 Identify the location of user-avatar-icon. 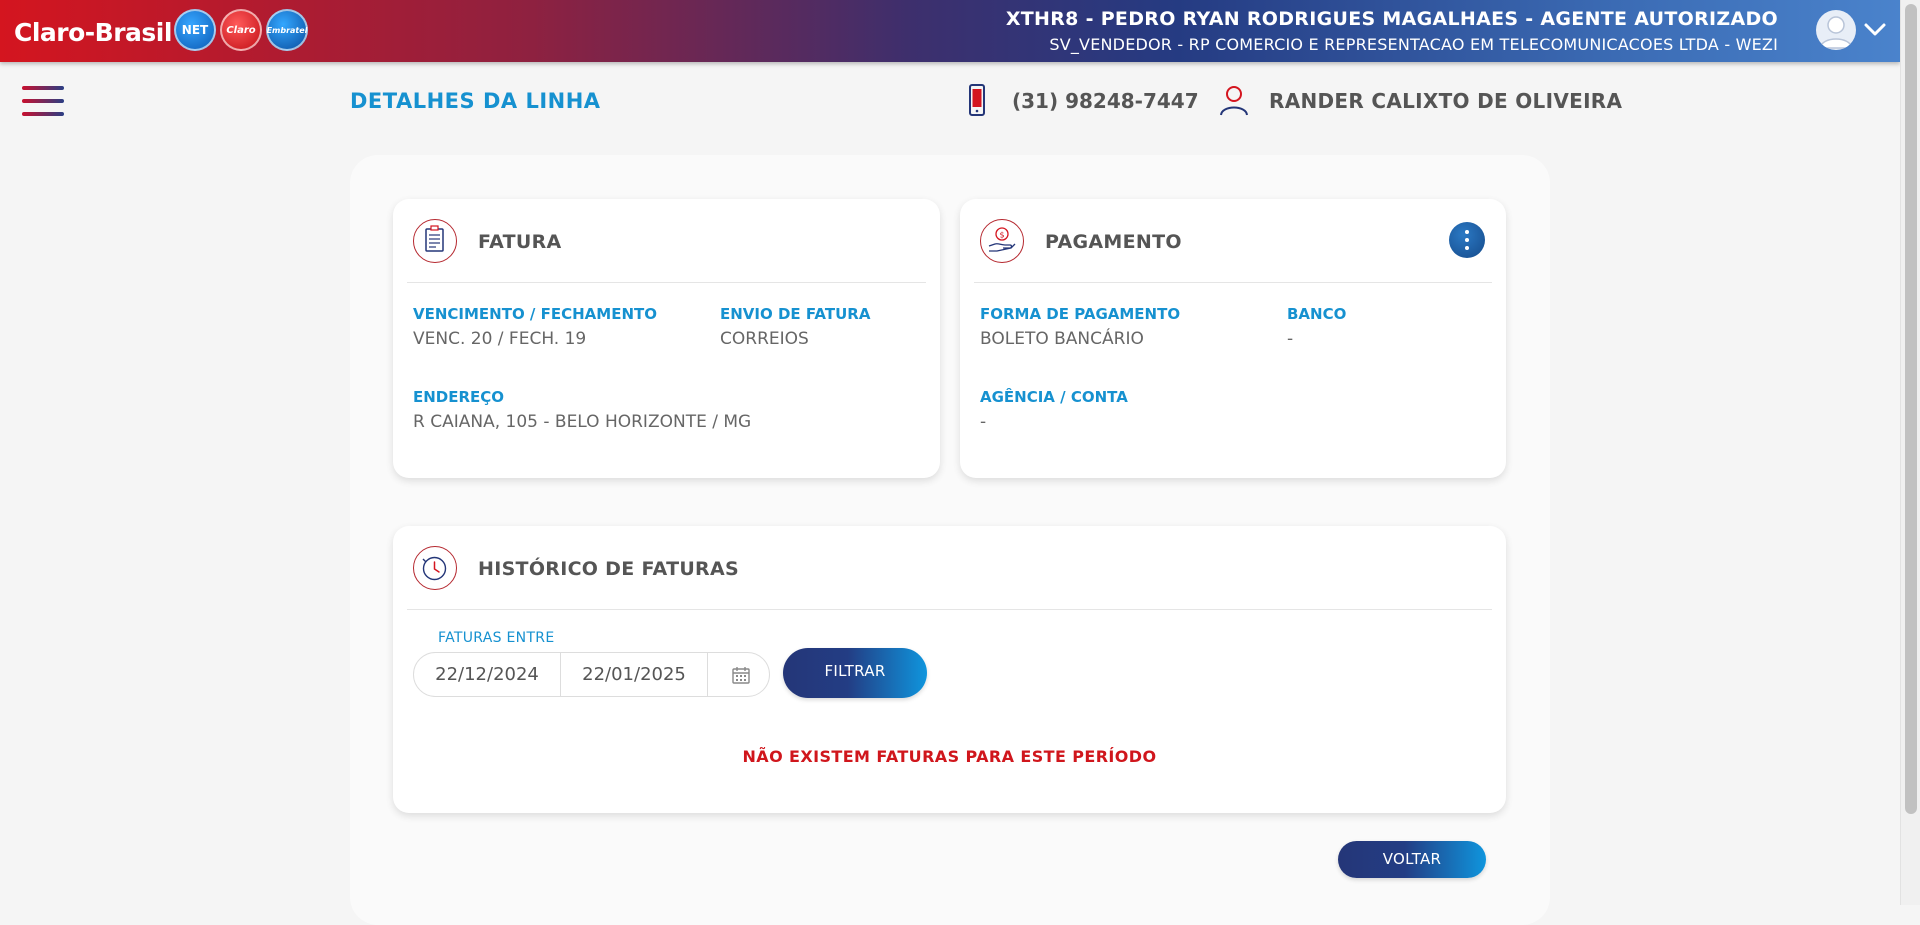
(1836, 30).